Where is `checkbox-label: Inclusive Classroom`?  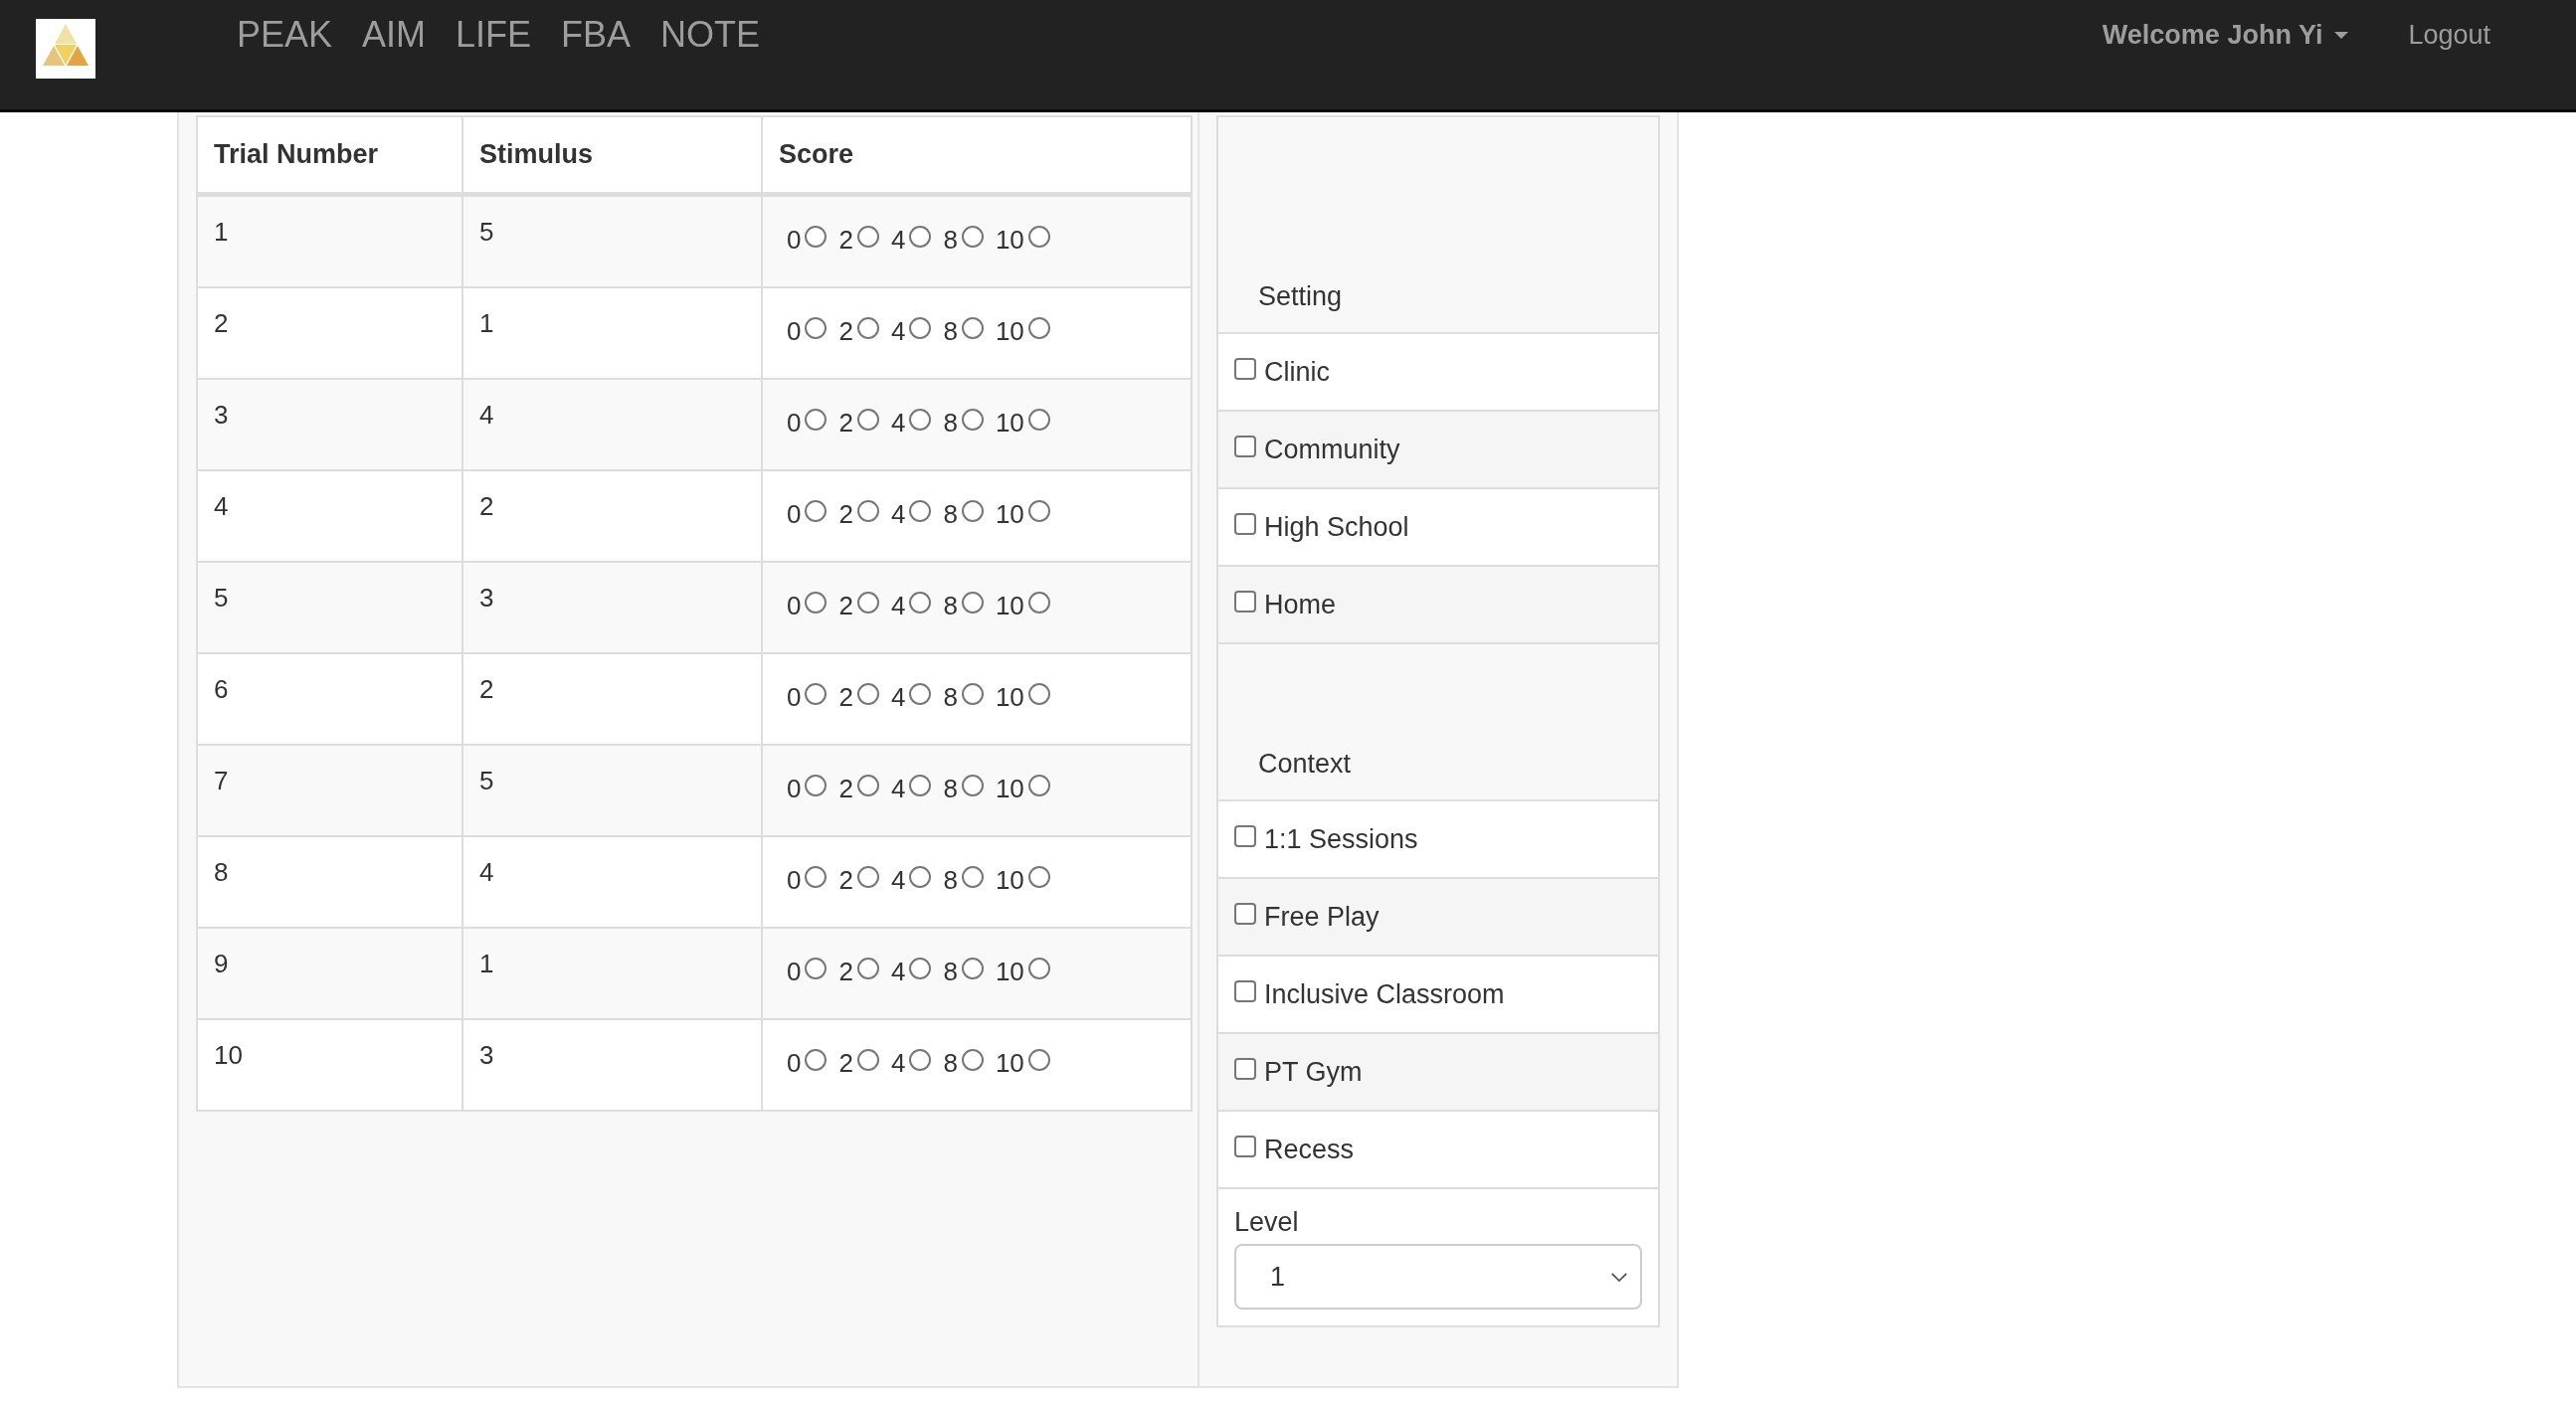 checkbox-label: Inclusive Classroom is located at coordinates (1384, 994).